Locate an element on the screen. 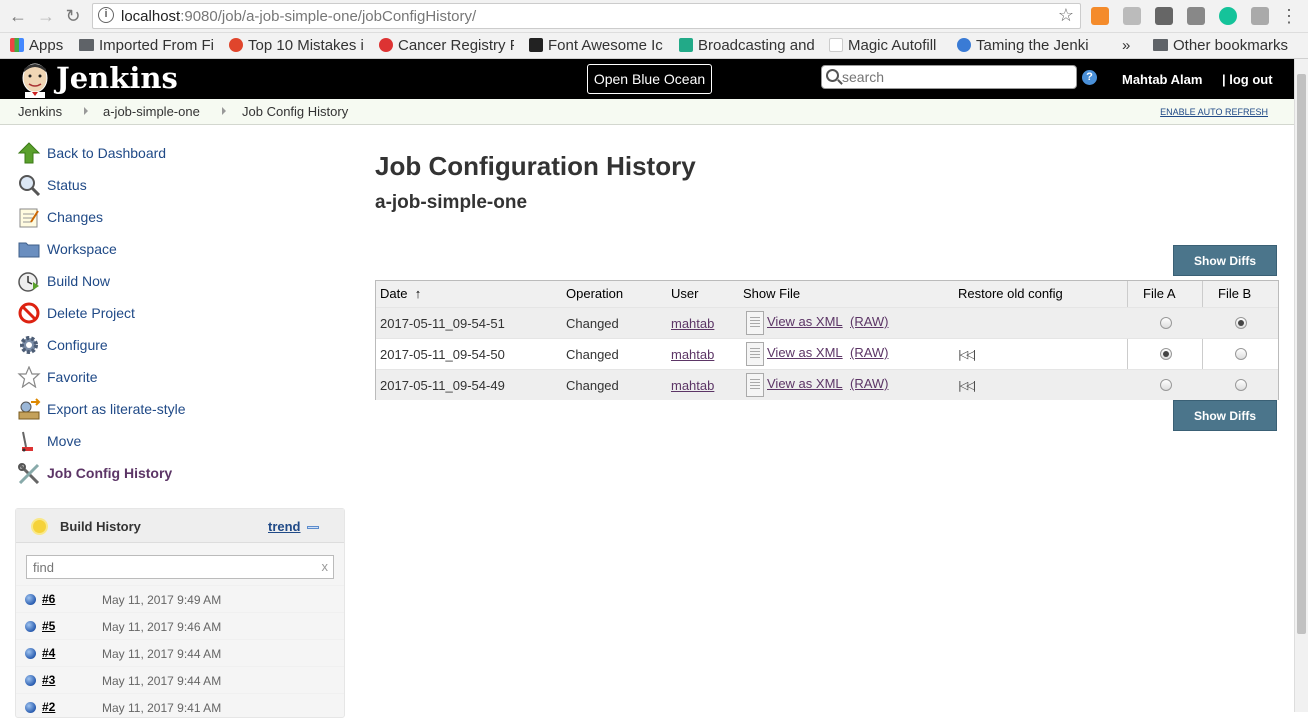 This screenshot has width=1308, height=720. up-arrow-icon is located at coordinates (29, 153).